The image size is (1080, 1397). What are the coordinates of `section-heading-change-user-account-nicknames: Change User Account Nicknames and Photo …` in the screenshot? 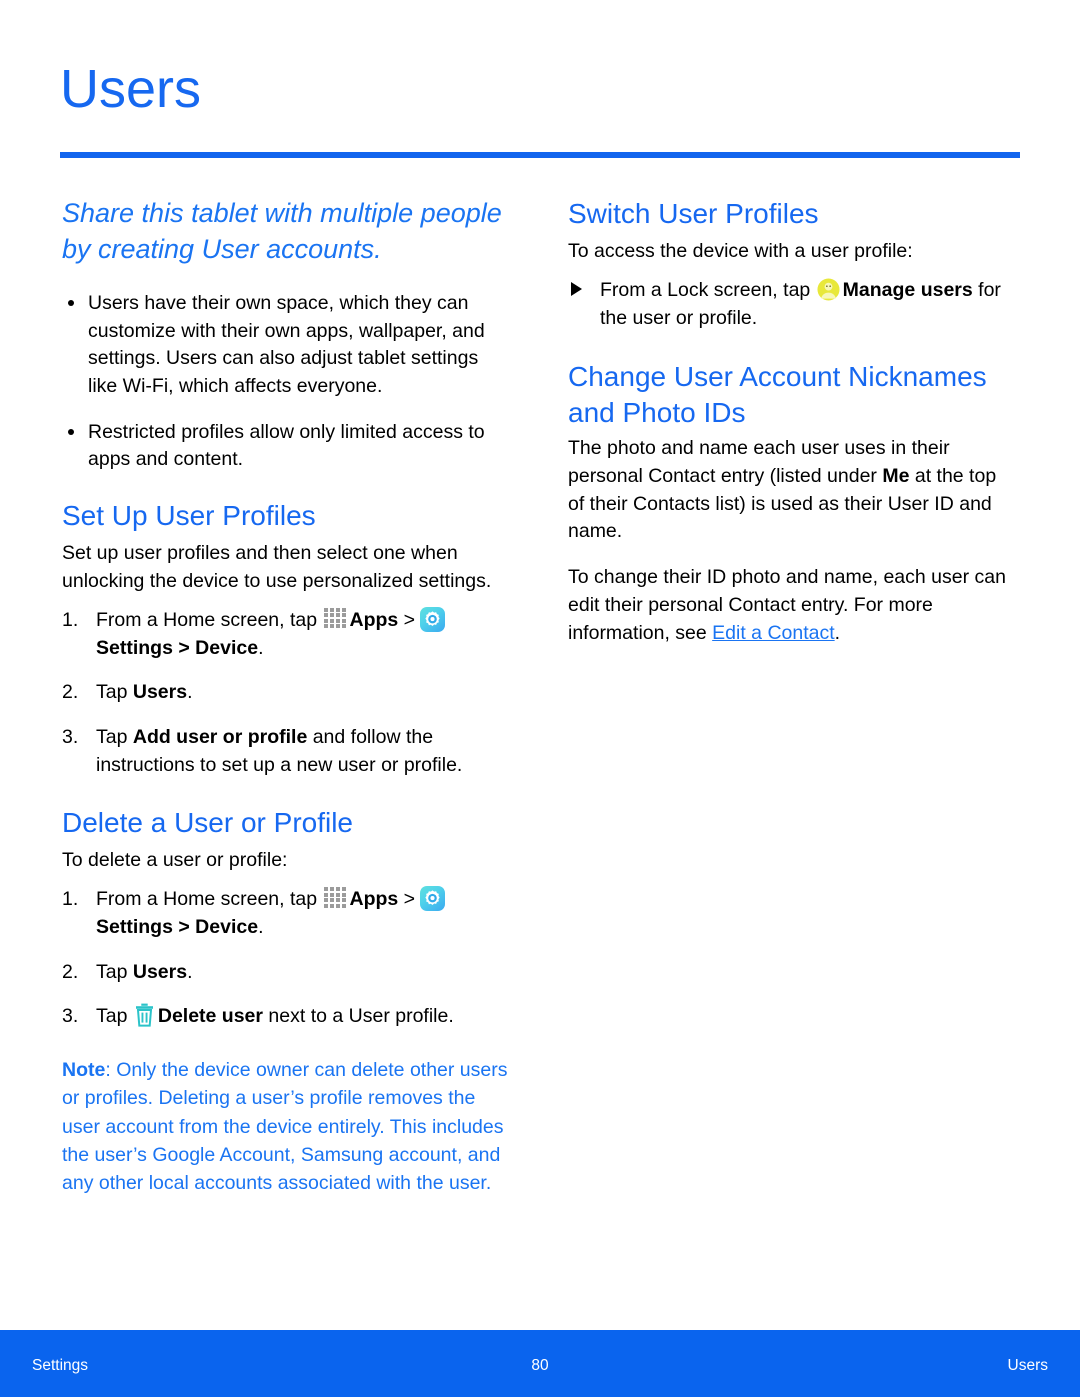 It's located at (777, 394).